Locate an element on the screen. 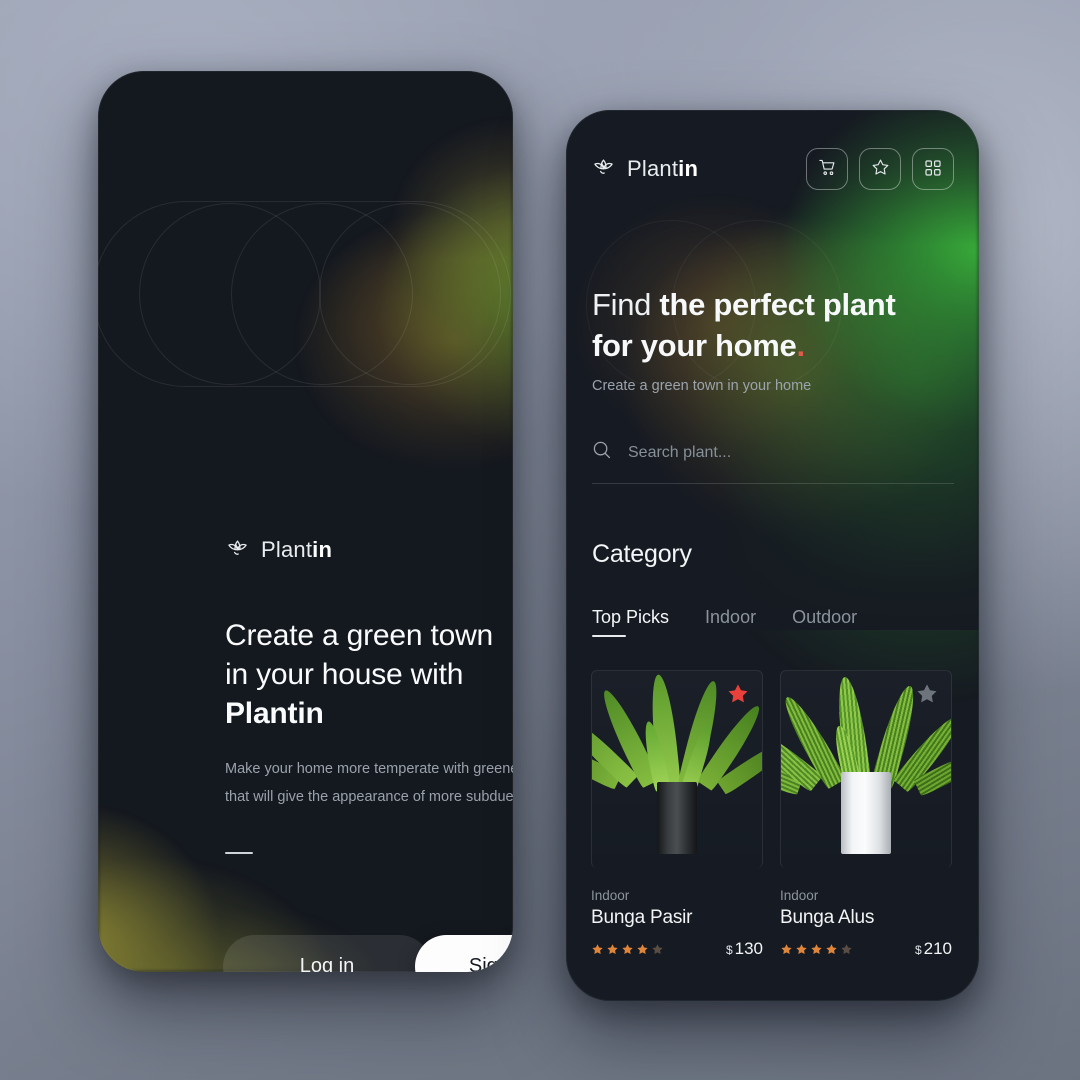 The width and height of the screenshot is (1080, 1080). grid-icon is located at coordinates (933, 169).